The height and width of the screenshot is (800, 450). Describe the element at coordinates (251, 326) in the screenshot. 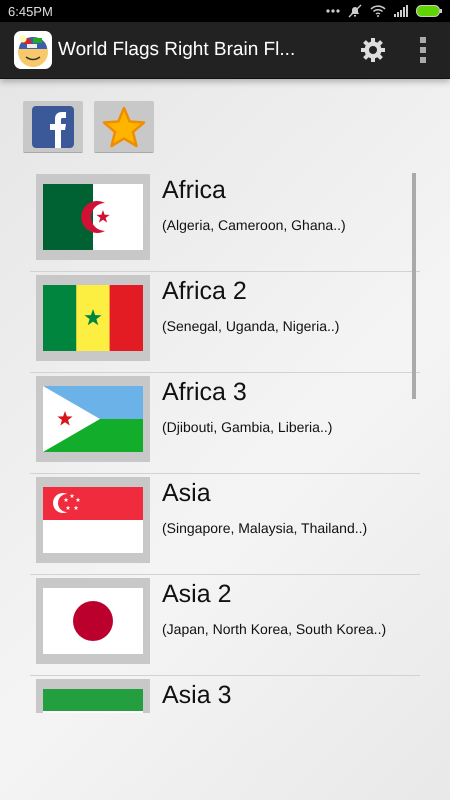

I see `category-examples: (Senegal, Uganda, Nigeria..)` at that location.